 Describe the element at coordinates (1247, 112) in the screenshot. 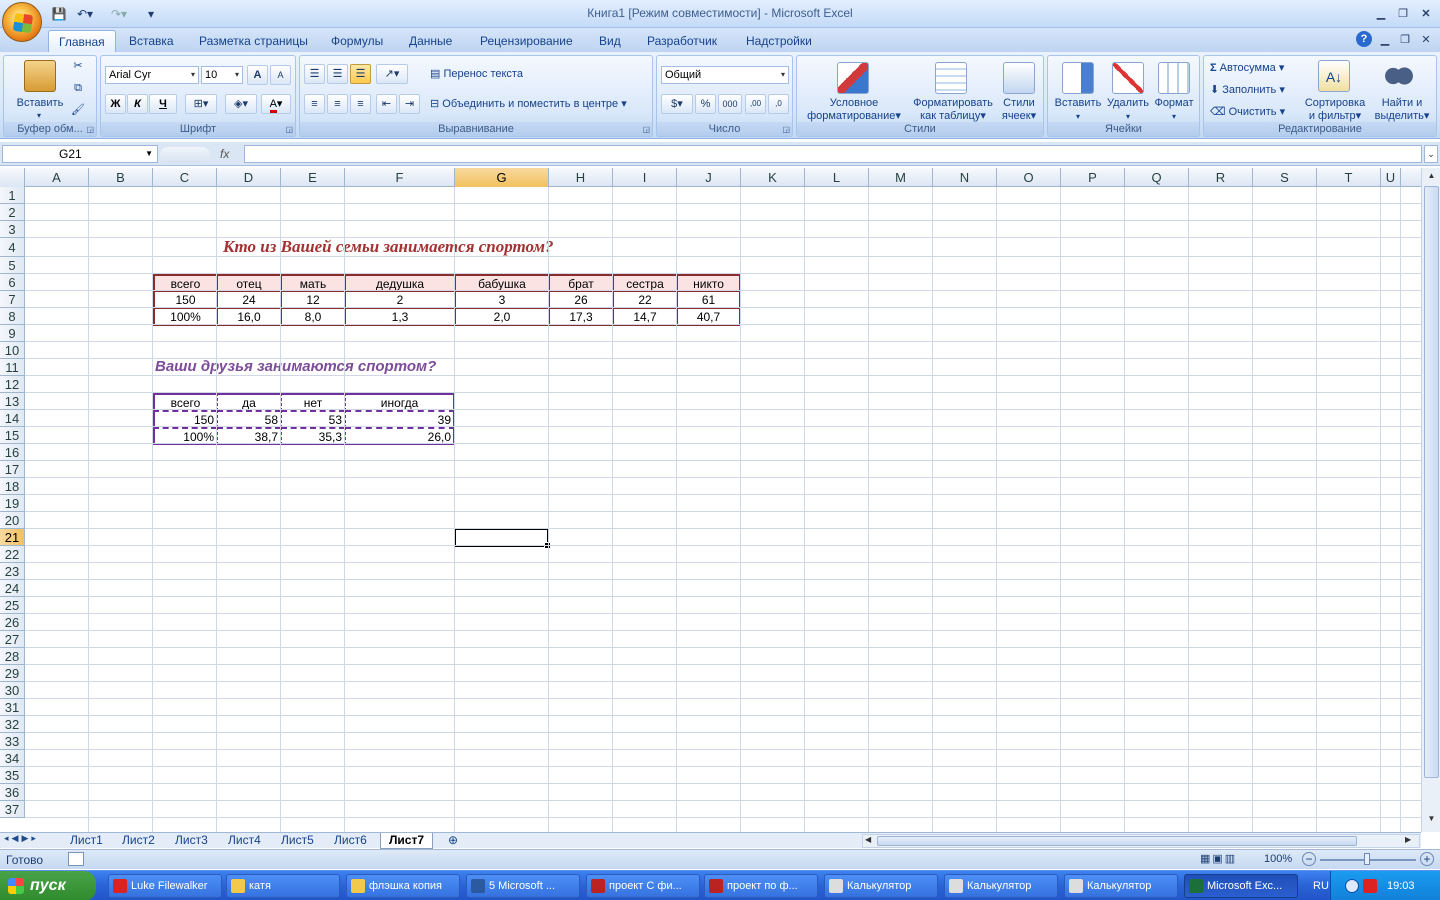

I see `clear-button: ⌫ Очистить ▾` at that location.